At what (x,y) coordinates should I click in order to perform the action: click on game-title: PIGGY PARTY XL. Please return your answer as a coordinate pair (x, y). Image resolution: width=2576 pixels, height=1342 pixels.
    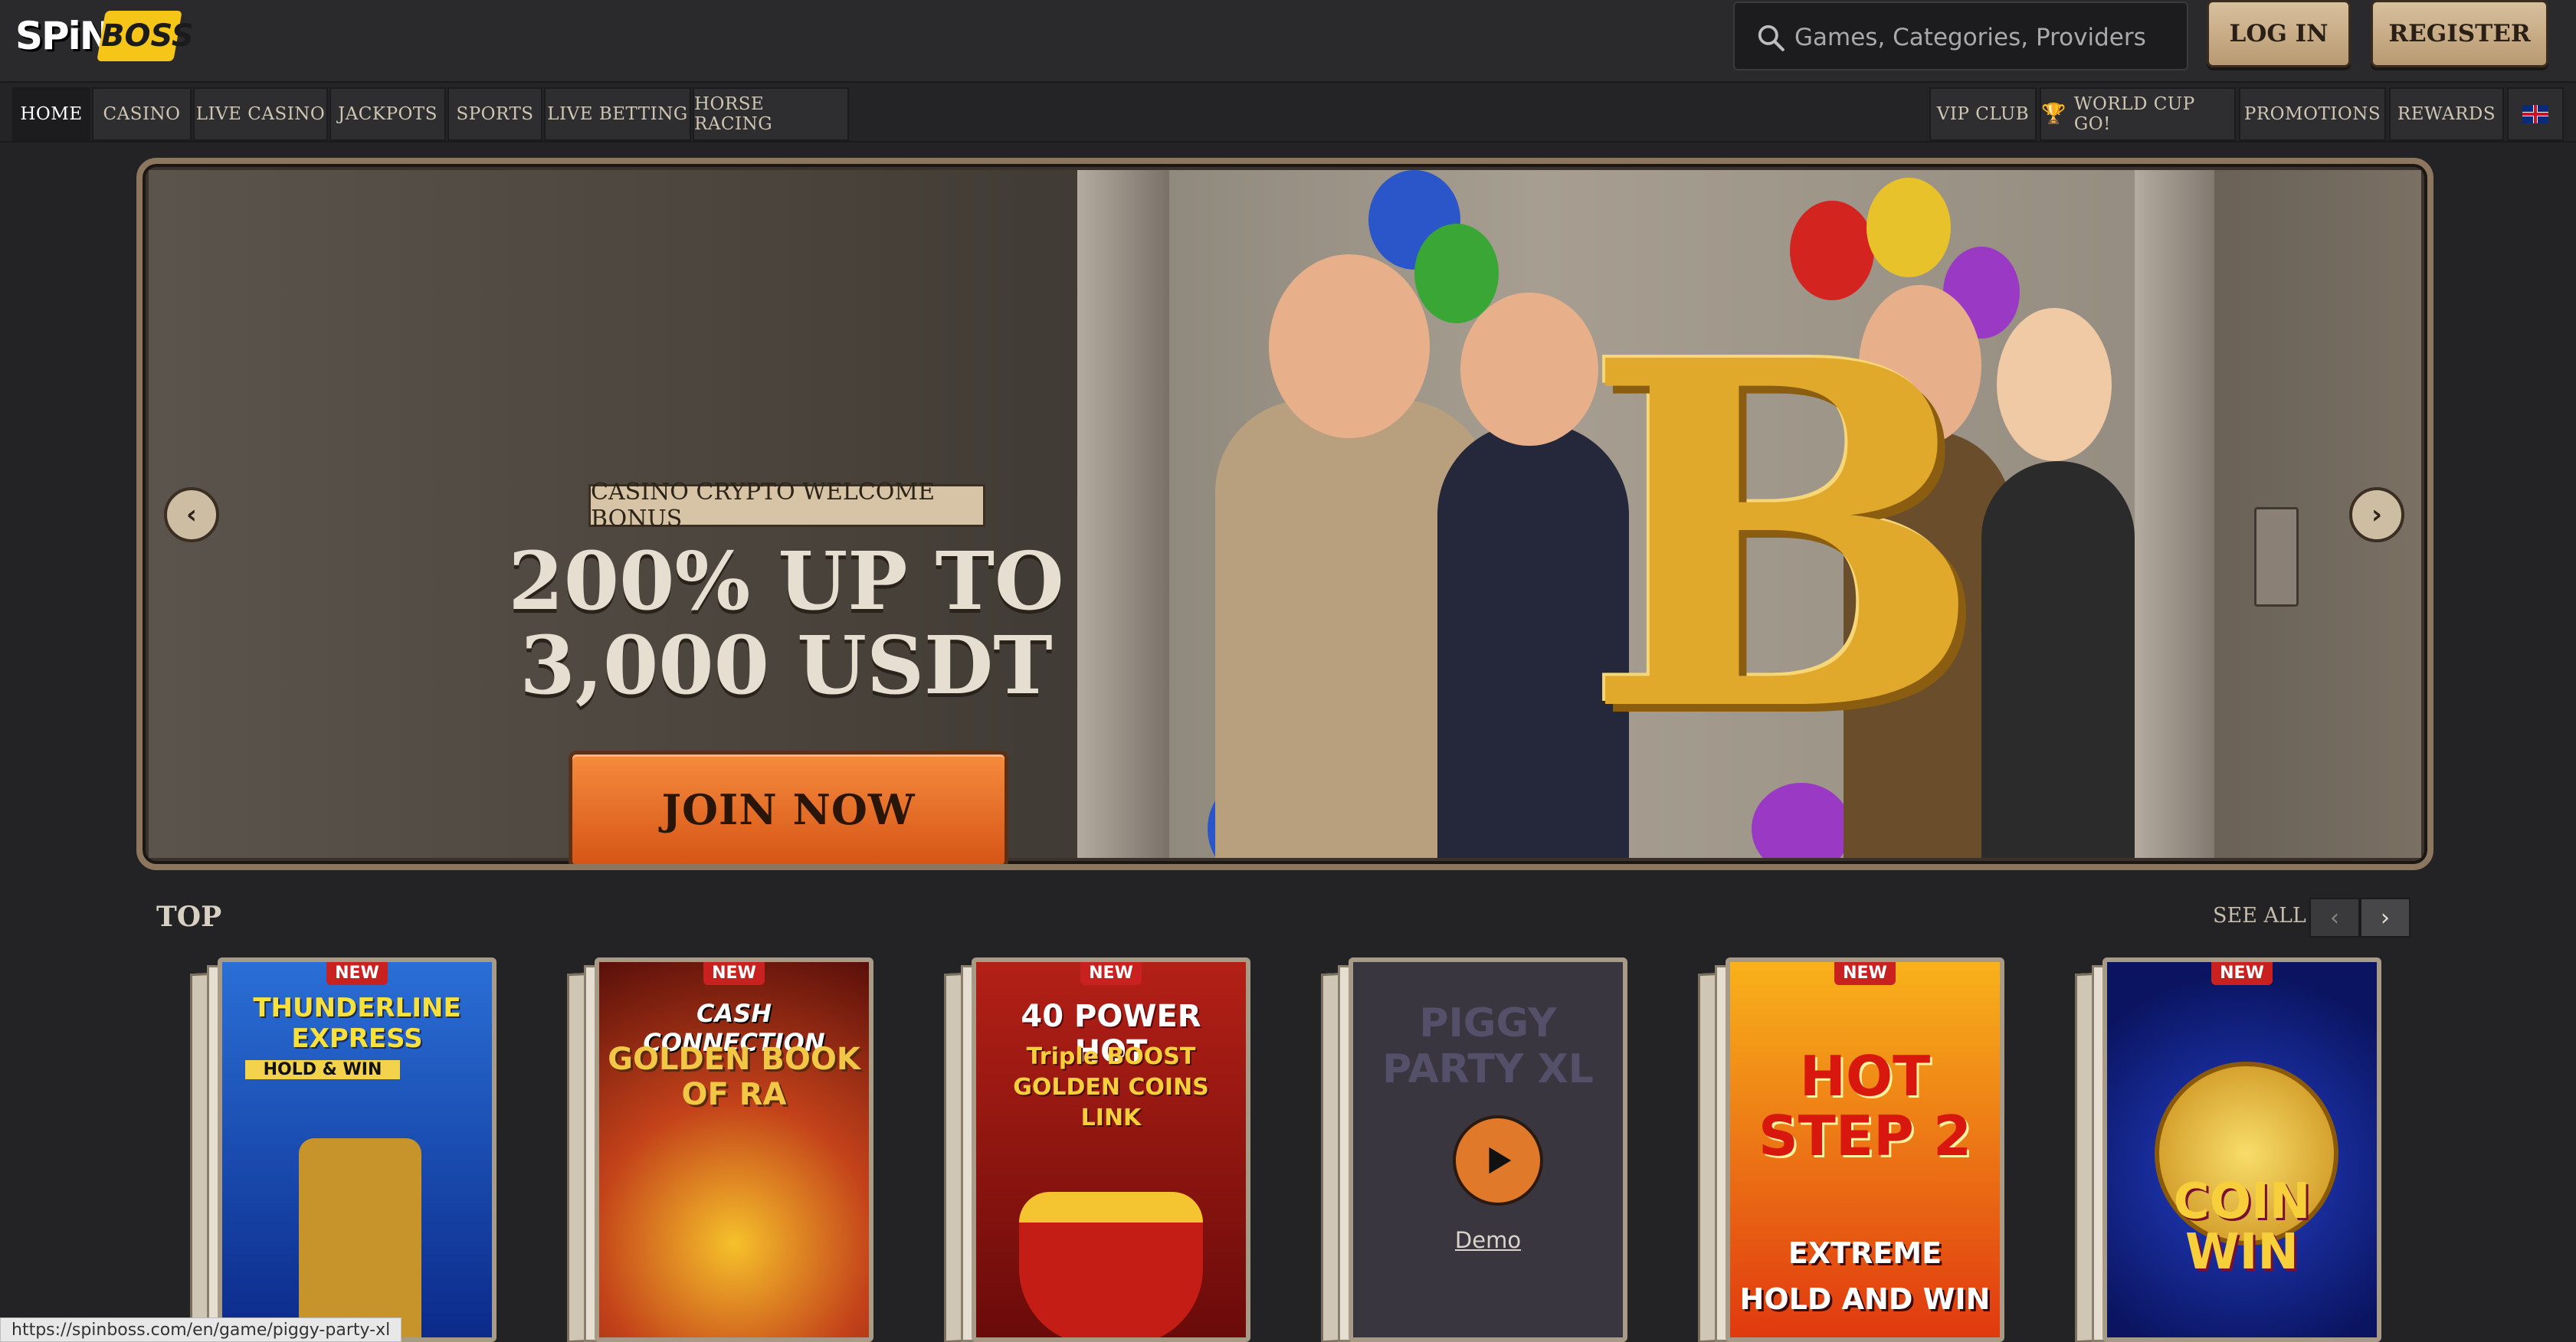
    Looking at the image, I should click on (1488, 1046).